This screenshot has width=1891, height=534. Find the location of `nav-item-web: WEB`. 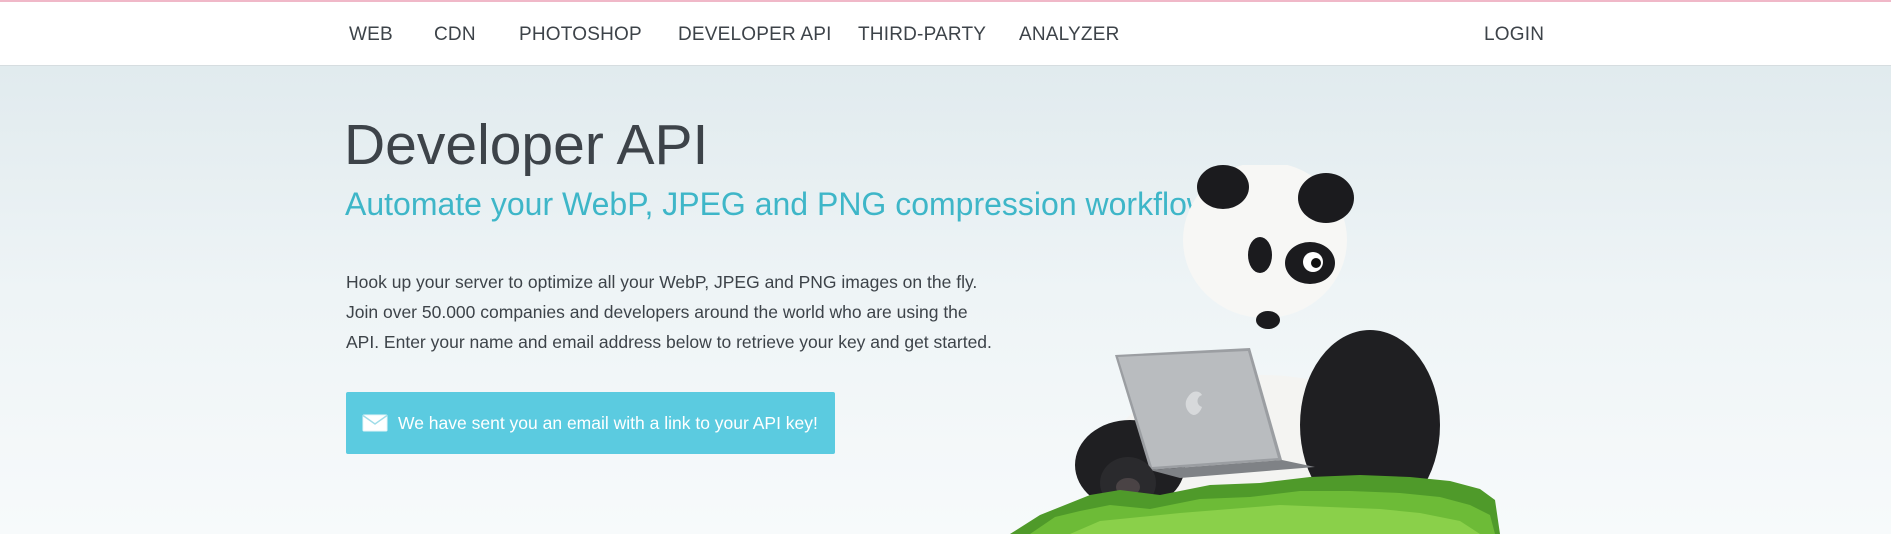

nav-item-web: WEB is located at coordinates (371, 35).